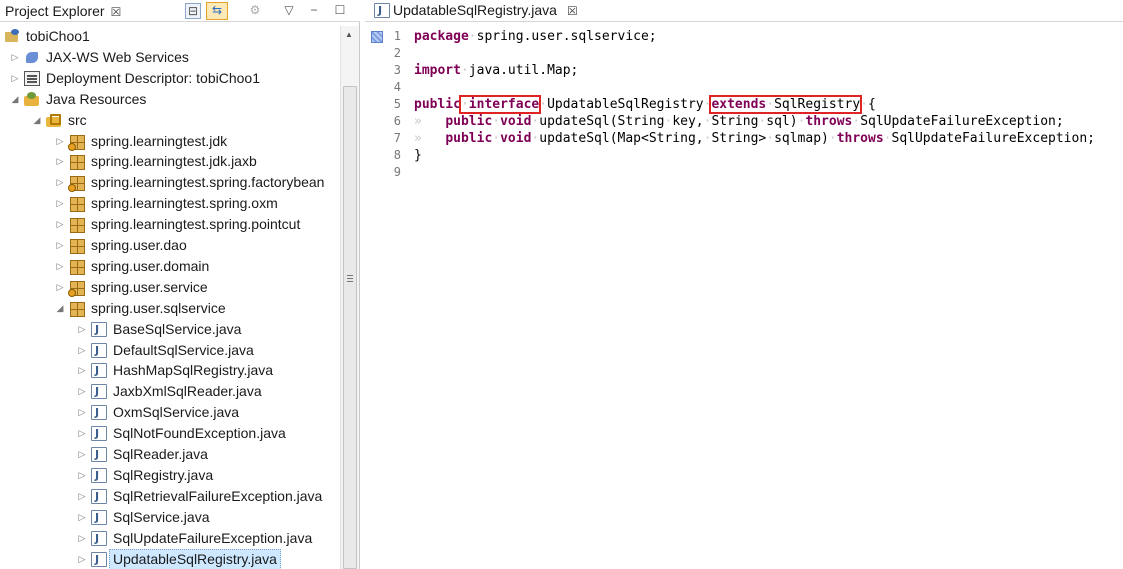  Describe the element at coordinates (170, 538) in the screenshot. I see `tree-item: ▷ SqlUpdateFailureException.java` at that location.